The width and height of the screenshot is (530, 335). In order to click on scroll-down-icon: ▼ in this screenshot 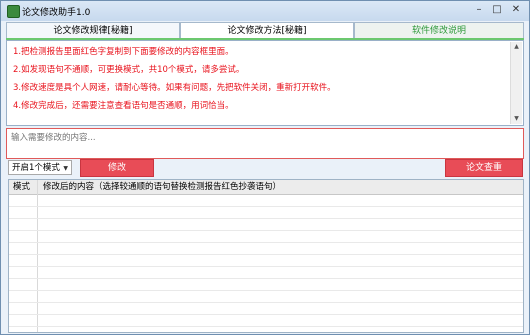, I will do `click(516, 119)`.